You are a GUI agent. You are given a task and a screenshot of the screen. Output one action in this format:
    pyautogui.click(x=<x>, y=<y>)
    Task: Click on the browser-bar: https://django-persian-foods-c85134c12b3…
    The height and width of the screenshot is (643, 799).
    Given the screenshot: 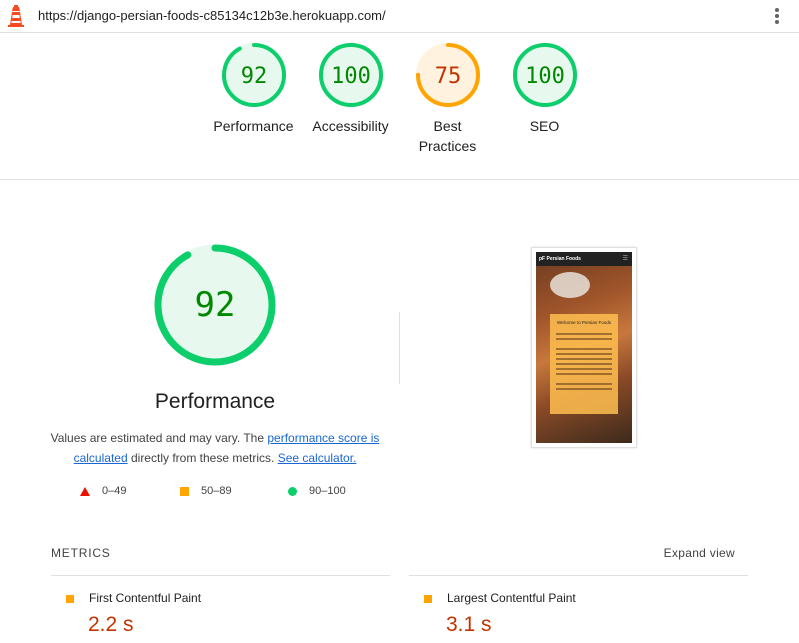 What is the action you would take?
    pyautogui.click(x=399, y=16)
    